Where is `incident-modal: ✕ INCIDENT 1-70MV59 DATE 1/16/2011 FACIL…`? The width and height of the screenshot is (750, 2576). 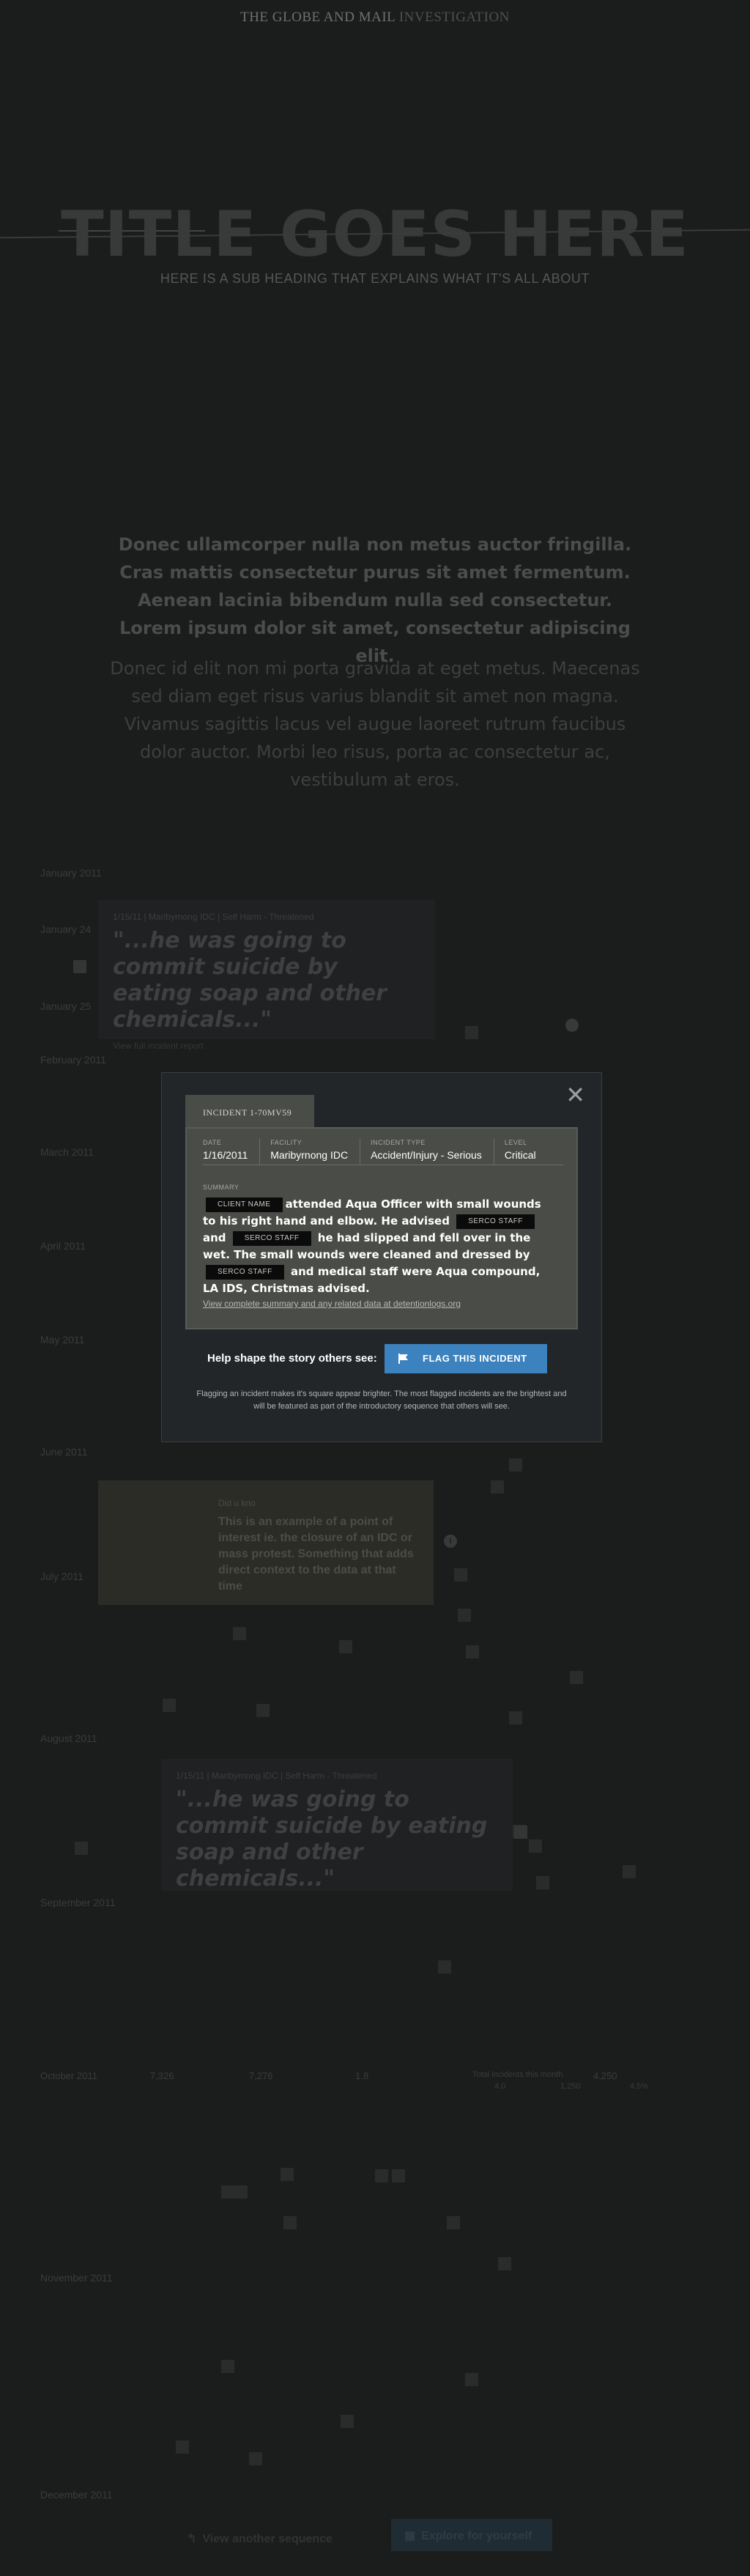 incident-modal: ✕ INCIDENT 1-70MV59 DATE 1/16/2011 FACIL… is located at coordinates (381, 1257).